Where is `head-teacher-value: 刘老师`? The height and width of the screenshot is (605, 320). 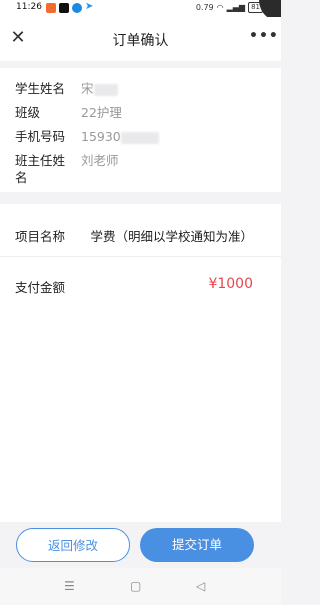 head-teacher-value: 刘老师 is located at coordinates (100, 160).